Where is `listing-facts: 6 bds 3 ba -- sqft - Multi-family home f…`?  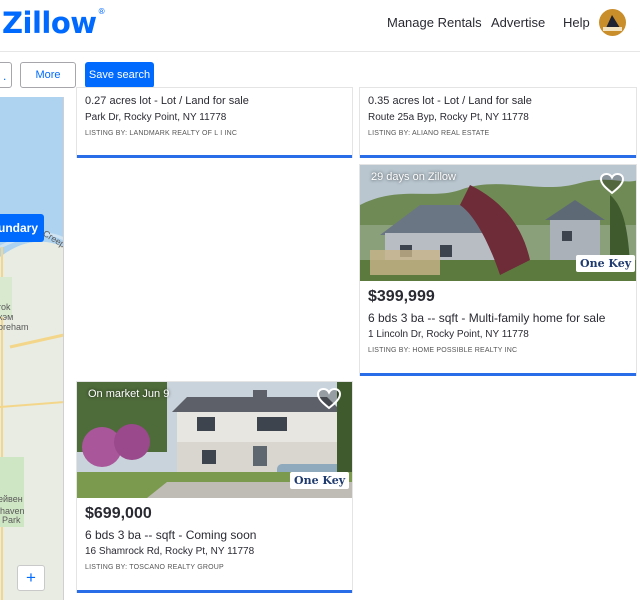
listing-facts: 6 bds 3 ba -- sqft - Multi-family home f… is located at coordinates (487, 318).